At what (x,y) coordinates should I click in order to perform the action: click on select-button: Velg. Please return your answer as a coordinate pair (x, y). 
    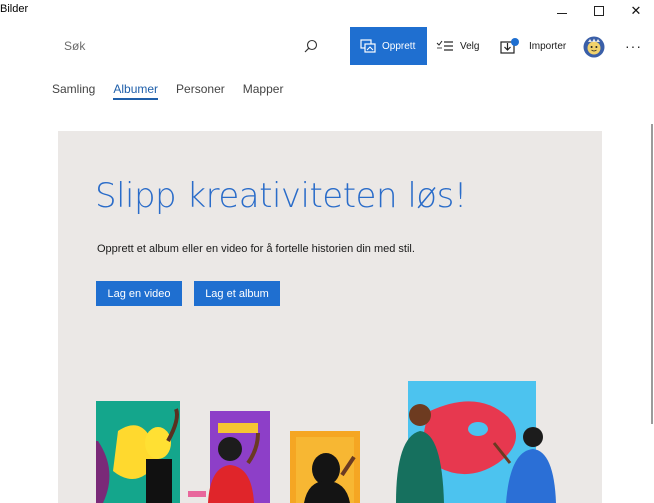
    Looking at the image, I should click on (466, 46).